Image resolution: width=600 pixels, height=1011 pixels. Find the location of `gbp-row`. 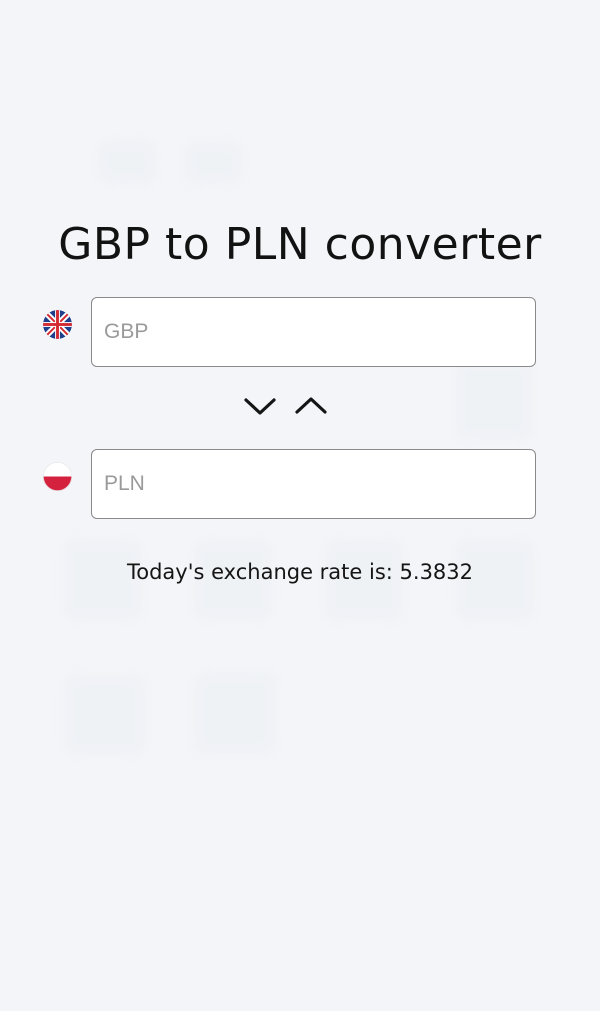

gbp-row is located at coordinates (300, 332).